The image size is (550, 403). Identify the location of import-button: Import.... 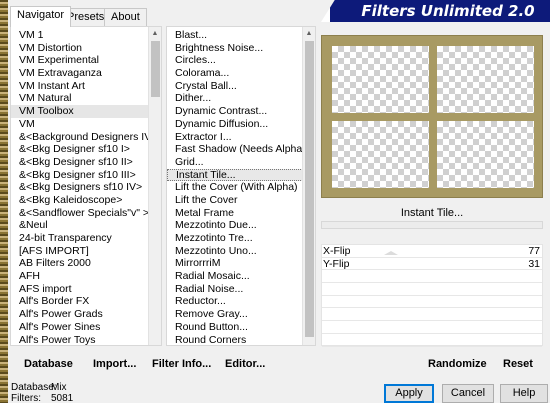
(114, 364).